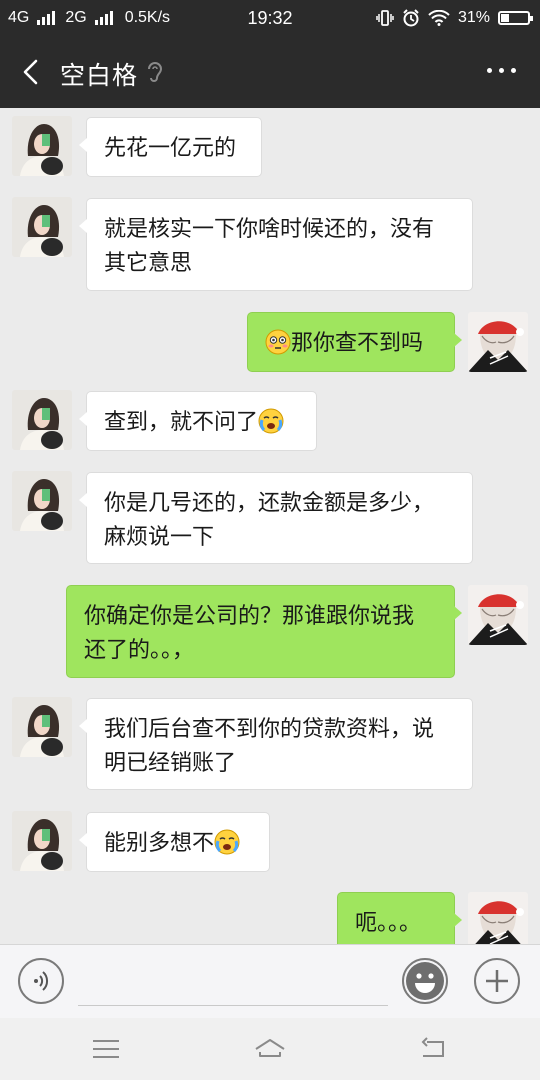 This screenshot has height=1080, width=540. What do you see at coordinates (276, 244) in the screenshot?
I see `incoming-message: 就是核实一下你啥时候还的，没有 其它意思` at bounding box center [276, 244].